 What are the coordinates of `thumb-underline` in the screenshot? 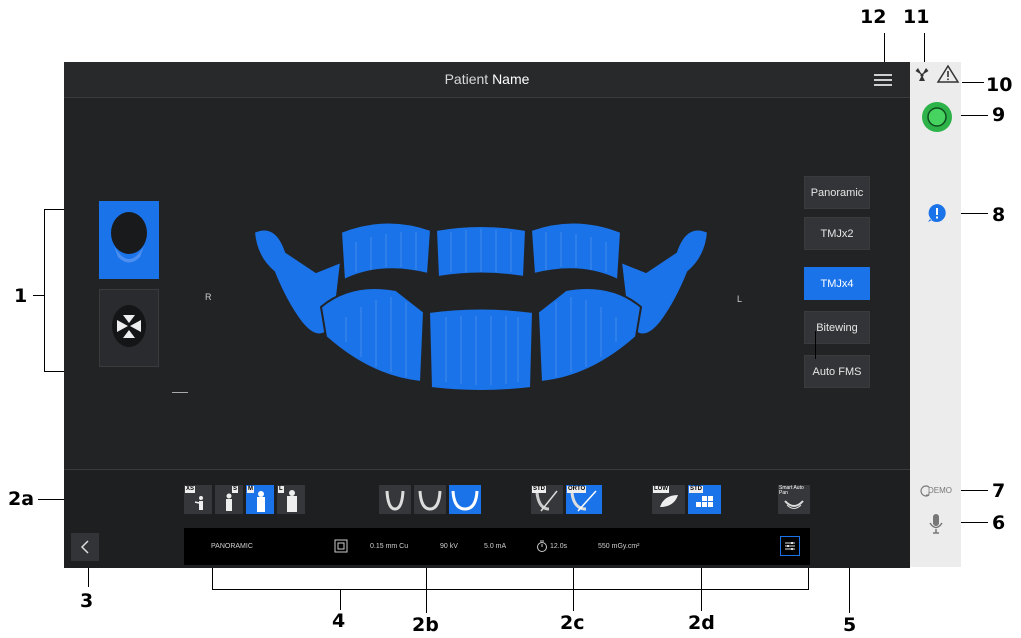 It's located at (180, 392).